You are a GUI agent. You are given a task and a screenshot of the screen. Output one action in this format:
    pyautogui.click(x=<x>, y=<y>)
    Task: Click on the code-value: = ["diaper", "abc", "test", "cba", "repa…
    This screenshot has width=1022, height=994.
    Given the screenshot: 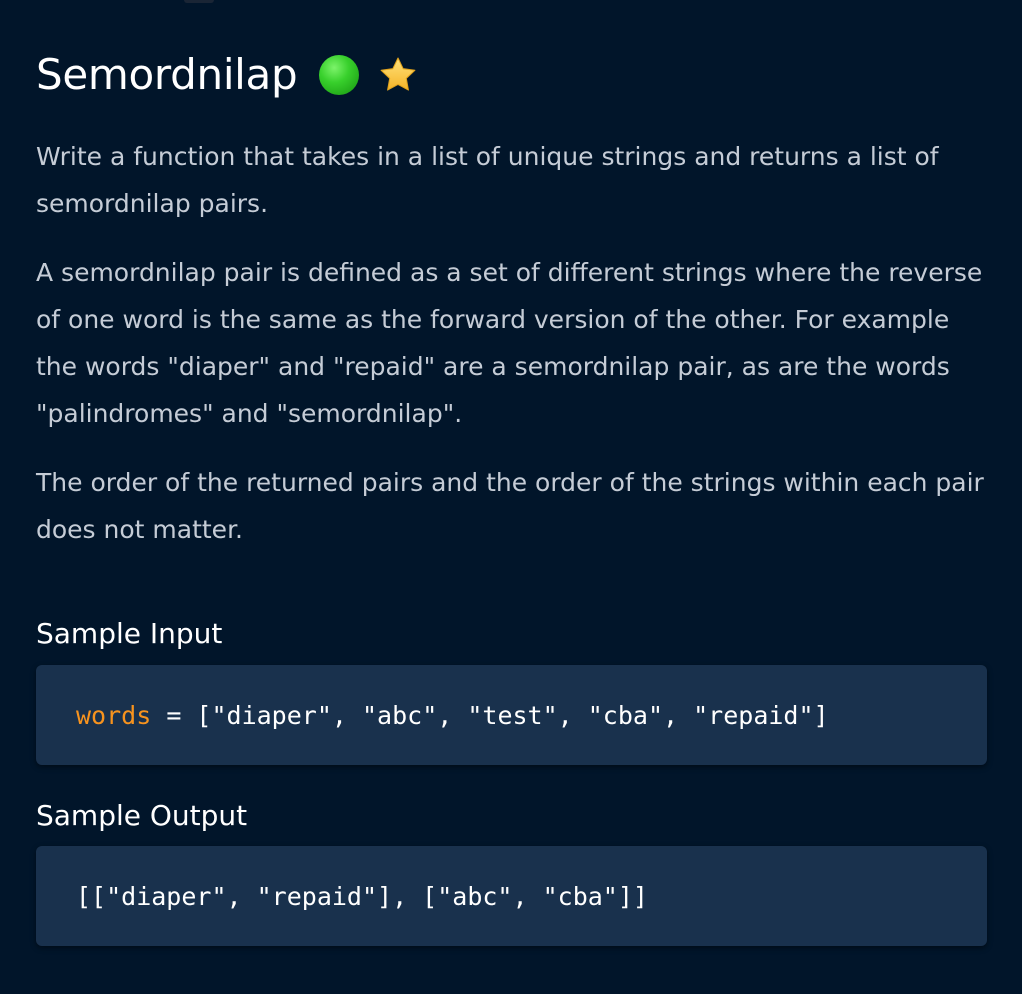 What is the action you would take?
    pyautogui.click(x=490, y=715)
    